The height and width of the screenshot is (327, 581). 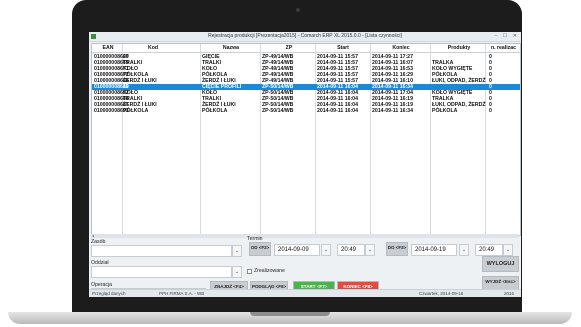 I want to click on zasob-select, so click(x=161, y=251).